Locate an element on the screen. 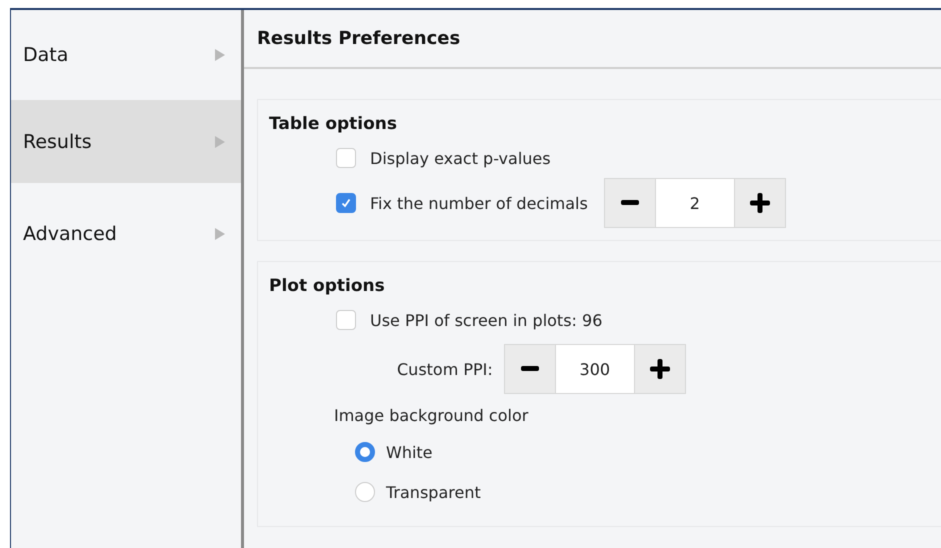 The image size is (941, 548). radio-label: Transparent is located at coordinates (433, 492).